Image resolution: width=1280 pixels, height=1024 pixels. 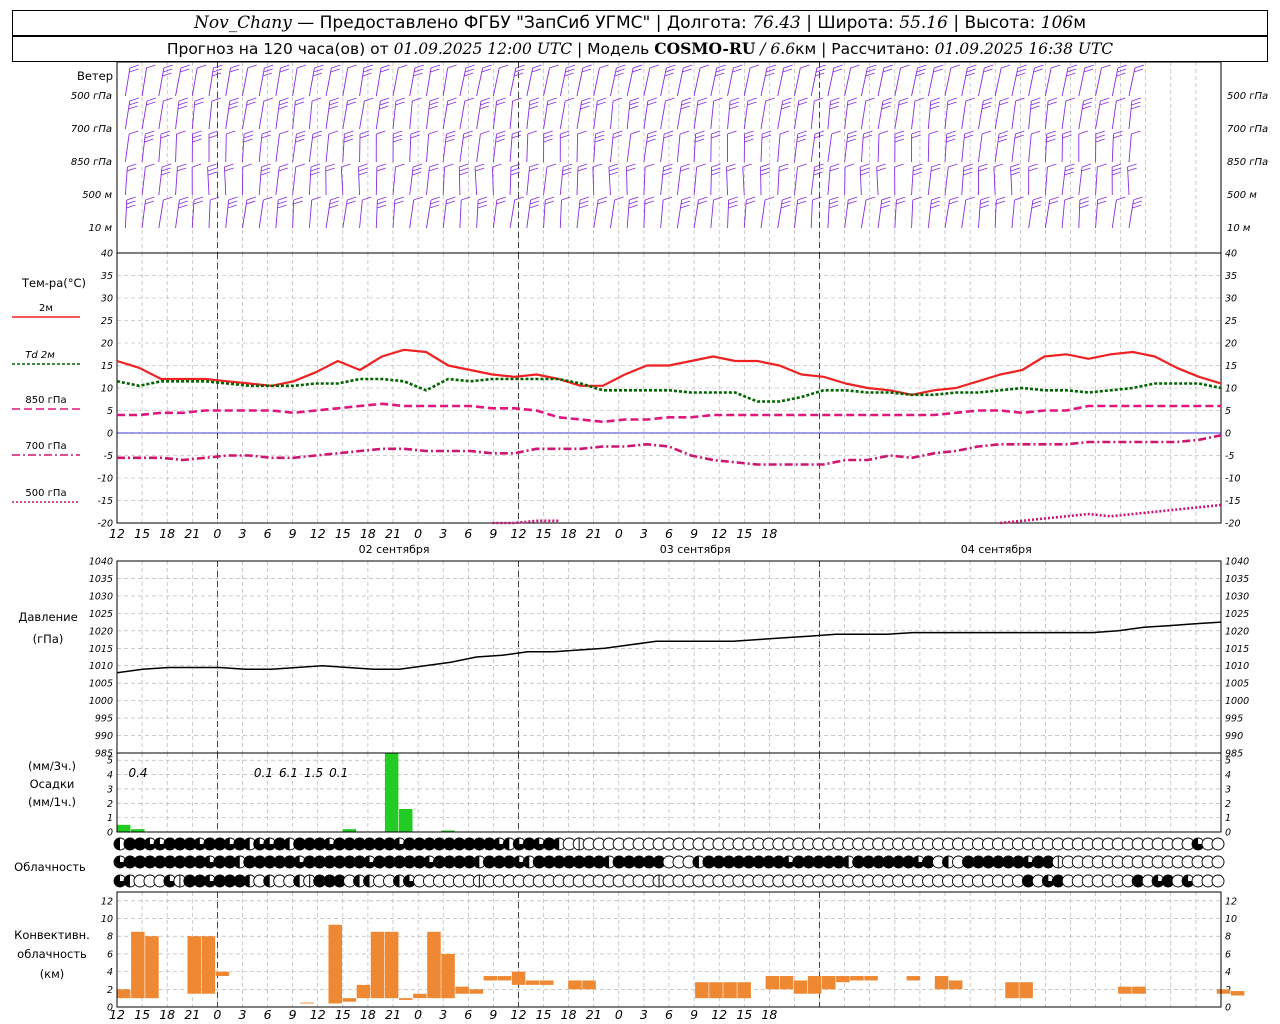 I want to click on conv-tick-right: 8, so click(x=1228, y=937).